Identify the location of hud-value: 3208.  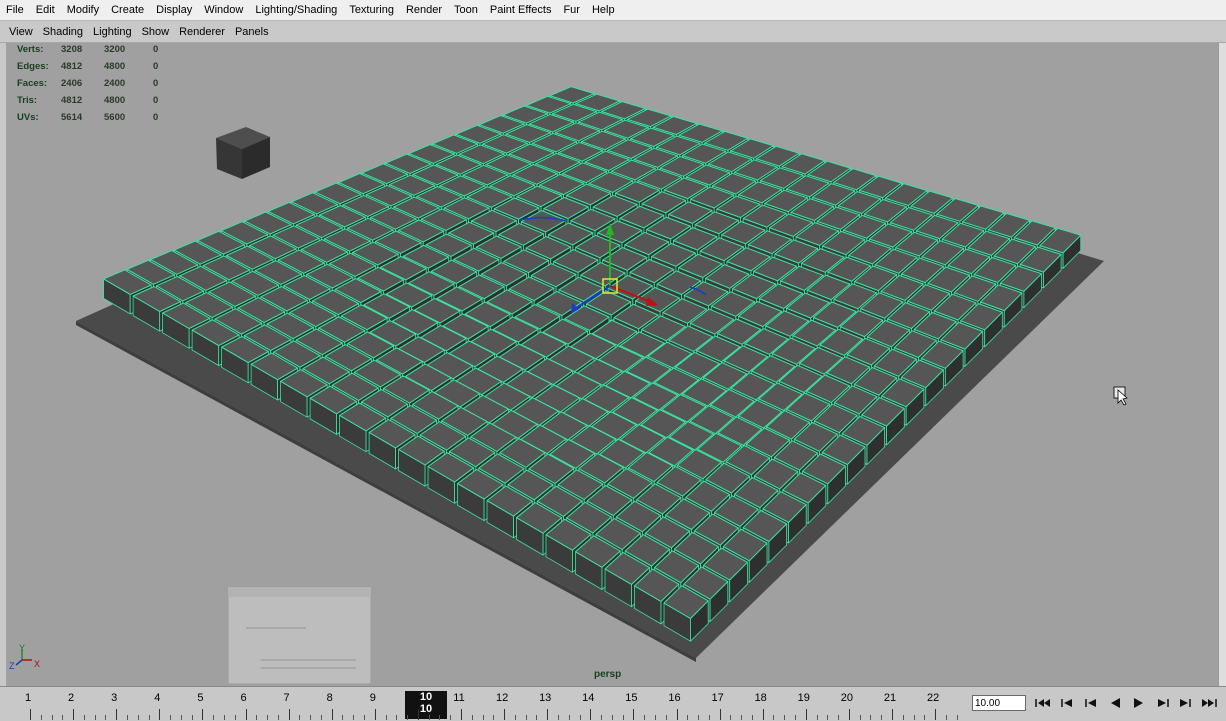
(72, 49).